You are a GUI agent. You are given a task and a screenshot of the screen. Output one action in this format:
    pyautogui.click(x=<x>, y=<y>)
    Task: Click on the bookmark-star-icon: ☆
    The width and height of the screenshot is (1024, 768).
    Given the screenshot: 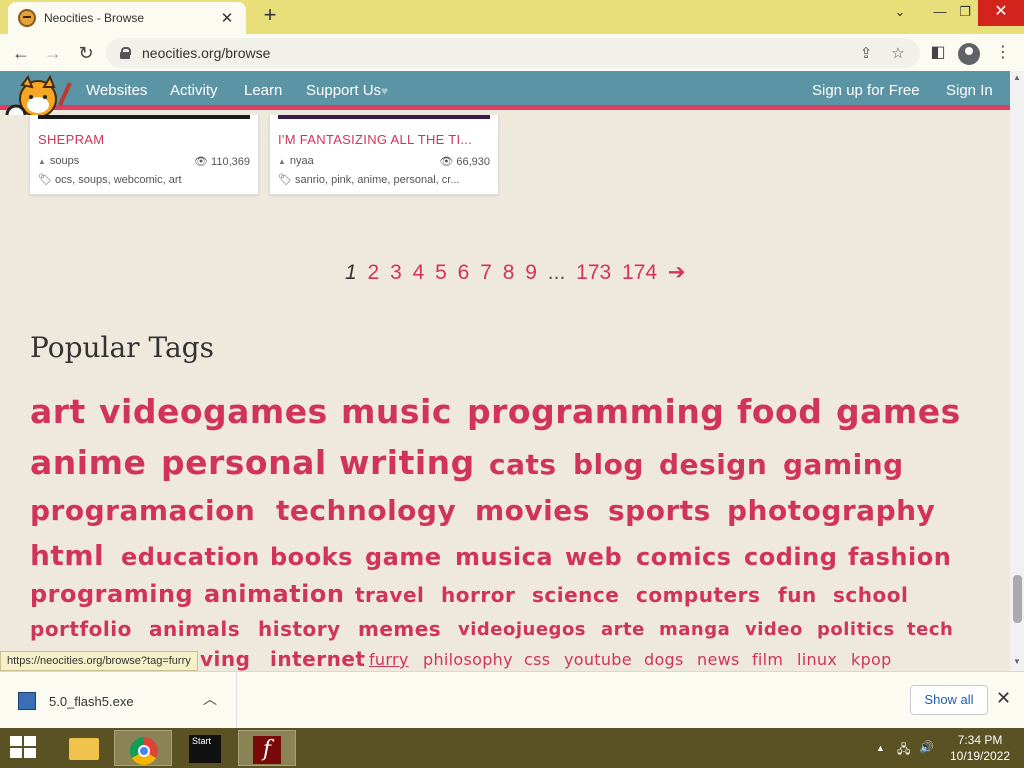 What is the action you would take?
    pyautogui.click(x=898, y=54)
    